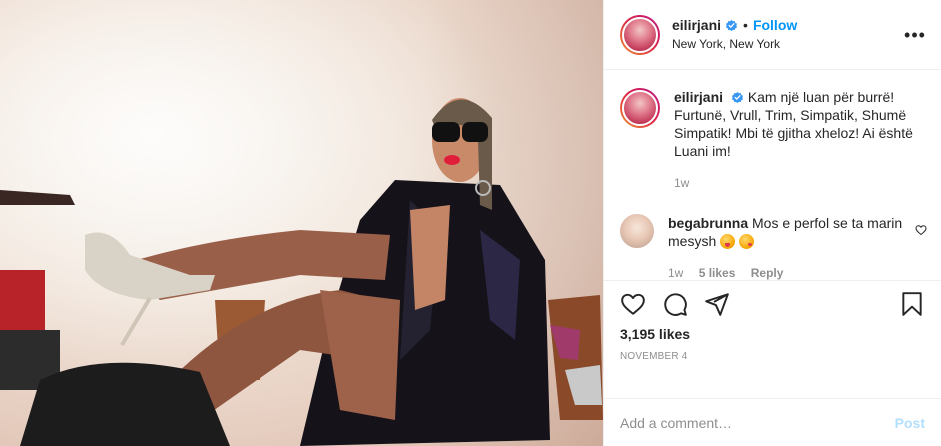 This screenshot has height=446, width=941. What do you see at coordinates (747, 241) in the screenshot?
I see `kiss-emoji` at bounding box center [747, 241].